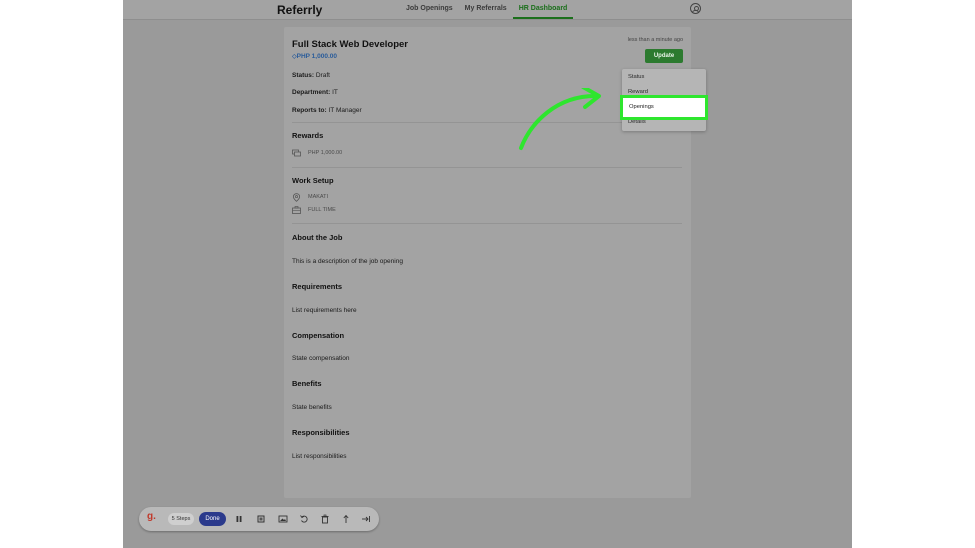  What do you see at coordinates (313, 180) in the screenshot?
I see `work-setup-heading: Work Setup` at bounding box center [313, 180].